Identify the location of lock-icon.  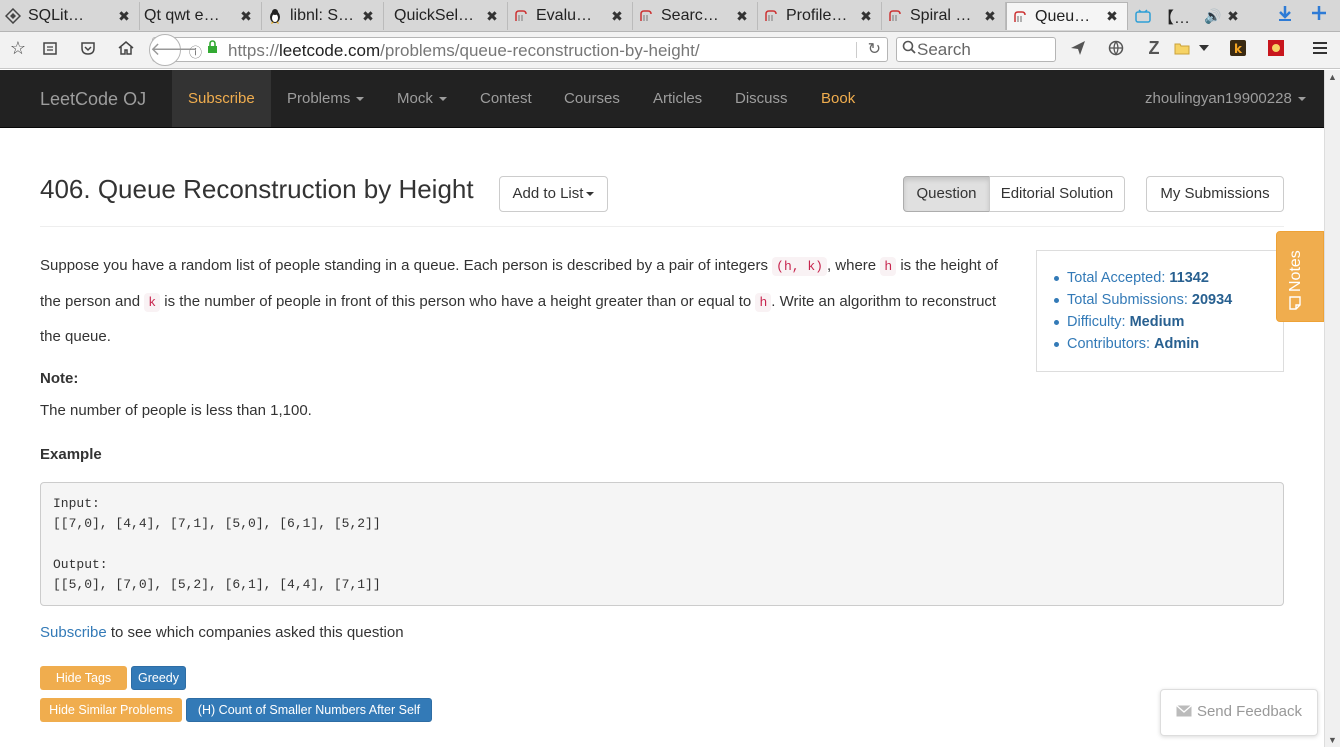
(212, 48).